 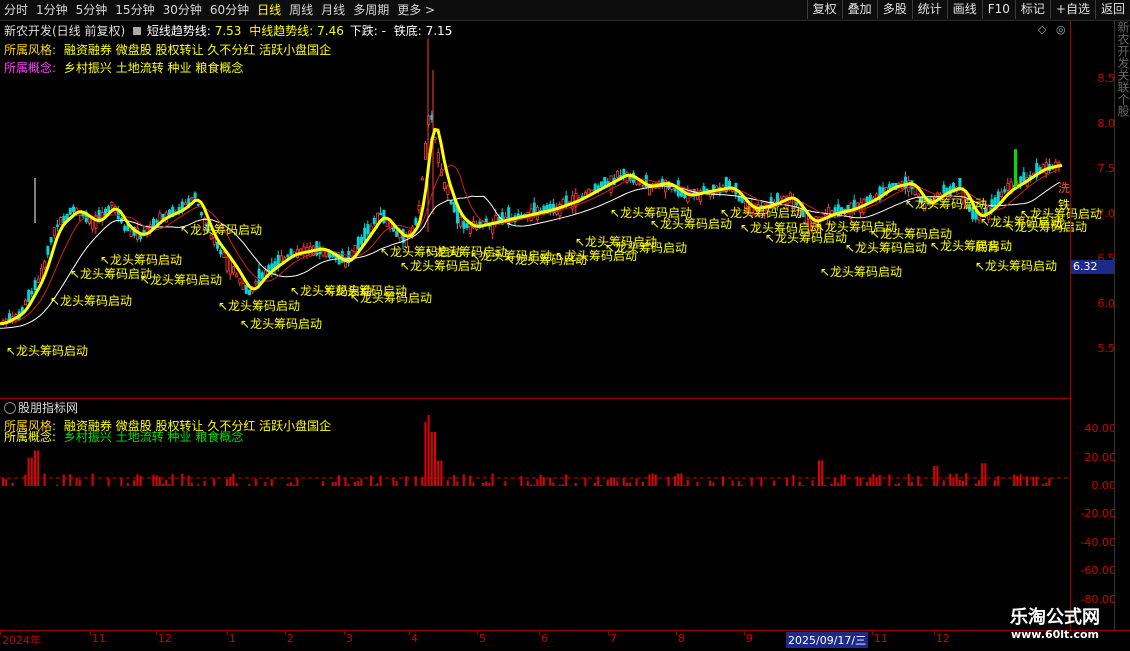 What do you see at coordinates (1060, 224) in the screenshot?
I see `right-edge-mark: 龙` at bounding box center [1060, 224].